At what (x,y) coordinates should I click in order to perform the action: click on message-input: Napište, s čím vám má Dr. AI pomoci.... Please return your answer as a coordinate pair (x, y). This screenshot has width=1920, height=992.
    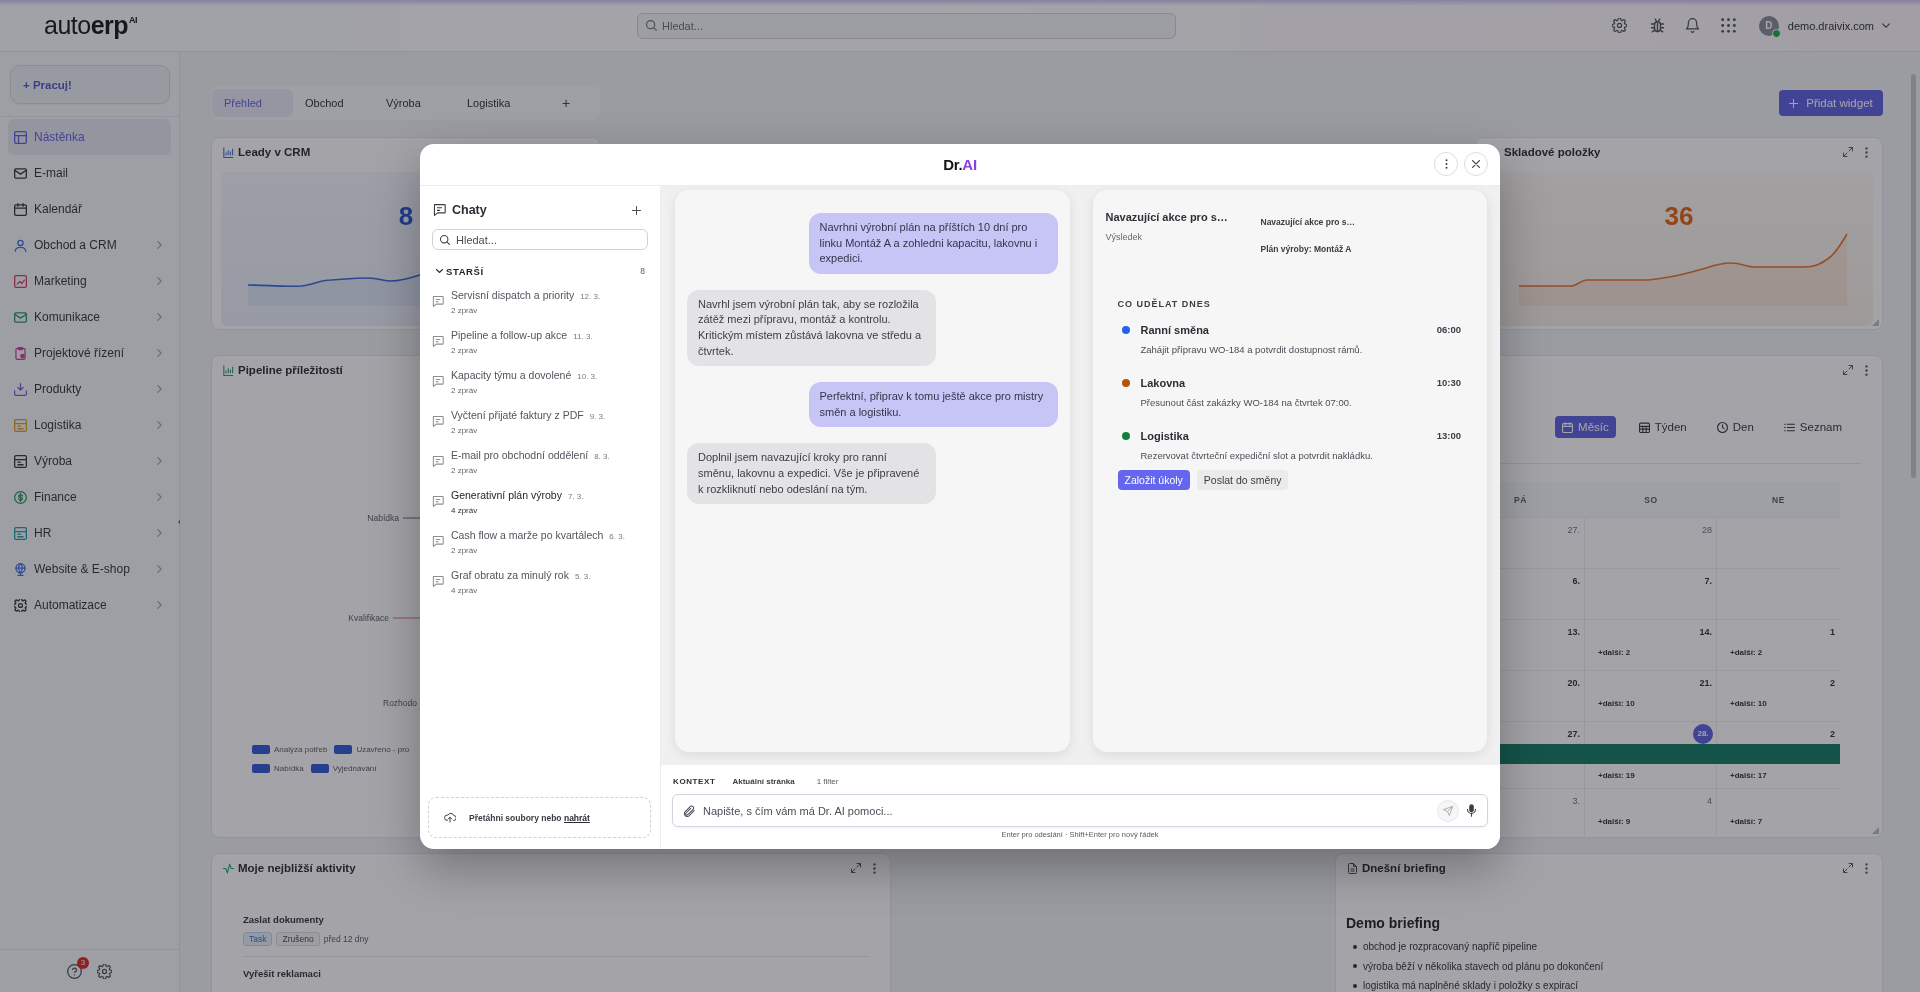
    Looking at the image, I should click on (1080, 810).